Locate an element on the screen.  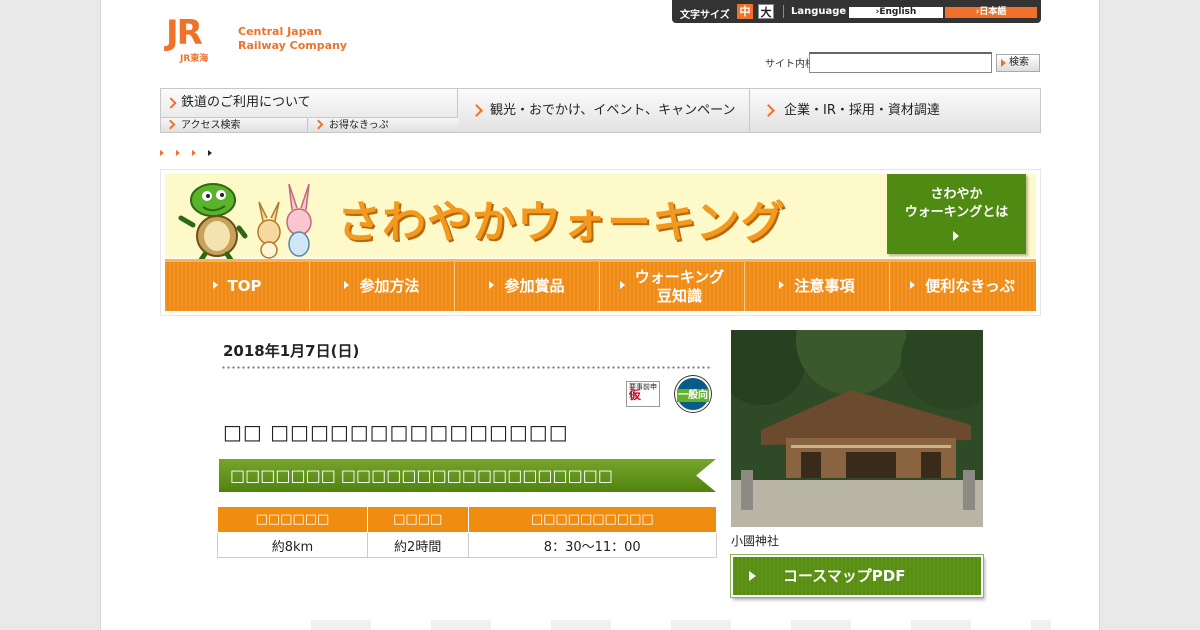
walking-nav: TOP 参加方法 参加賞品 ウォーキング 豆知識 注意事項 便利なきっぷ is located at coordinates (600, 285).